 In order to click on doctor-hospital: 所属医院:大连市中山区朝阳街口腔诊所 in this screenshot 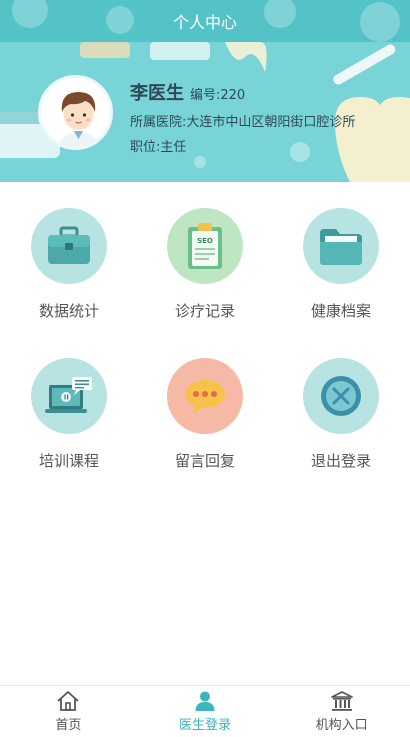, I will do `click(243, 122)`.